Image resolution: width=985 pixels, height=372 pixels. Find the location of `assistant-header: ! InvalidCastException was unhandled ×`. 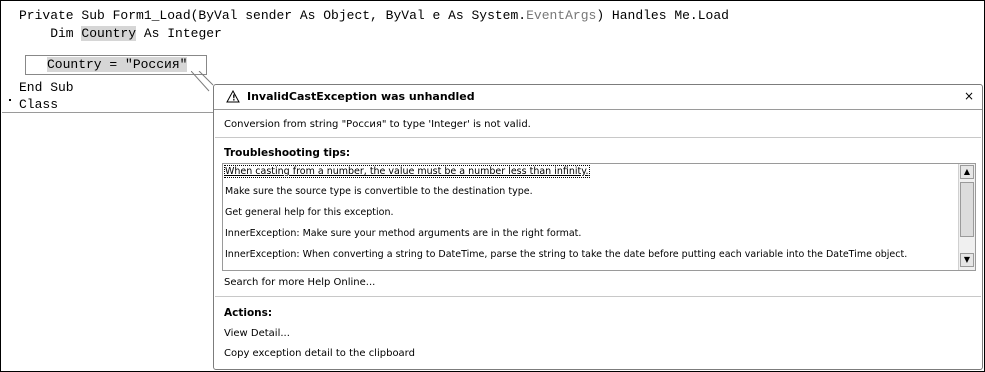

assistant-header: ! InvalidCastException was unhandled × is located at coordinates (598, 97).